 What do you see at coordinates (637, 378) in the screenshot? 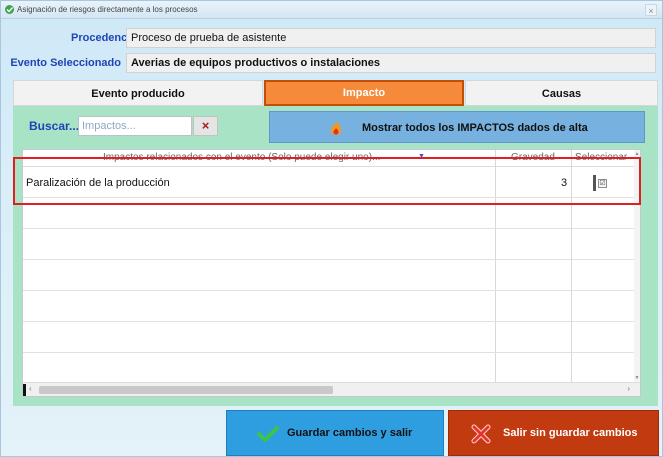
I see `scroll-down-icon: ▼` at bounding box center [637, 378].